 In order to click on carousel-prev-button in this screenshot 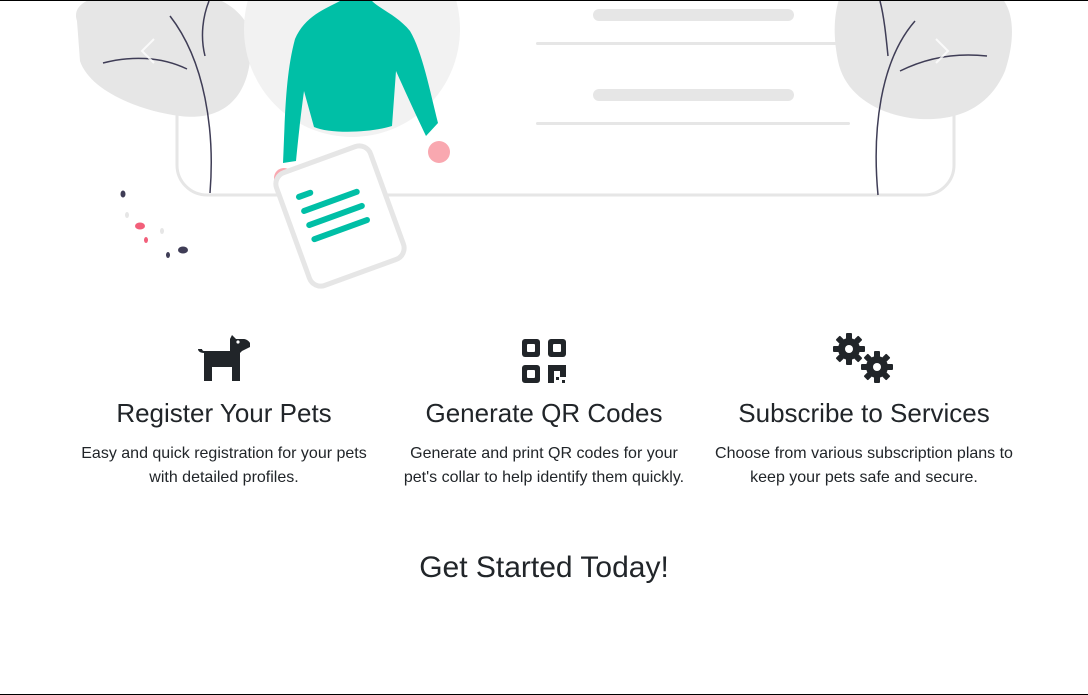, I will do `click(150, 51)`.